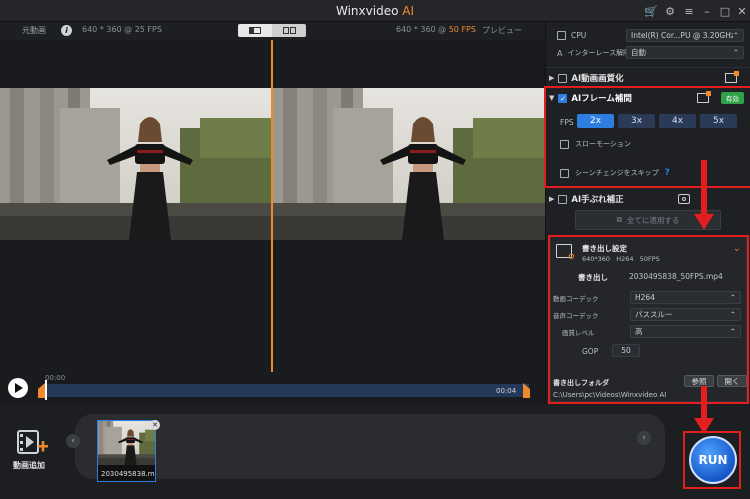  What do you see at coordinates (506, 391) in the screenshot?
I see `end-time: 00:04` at bounding box center [506, 391].